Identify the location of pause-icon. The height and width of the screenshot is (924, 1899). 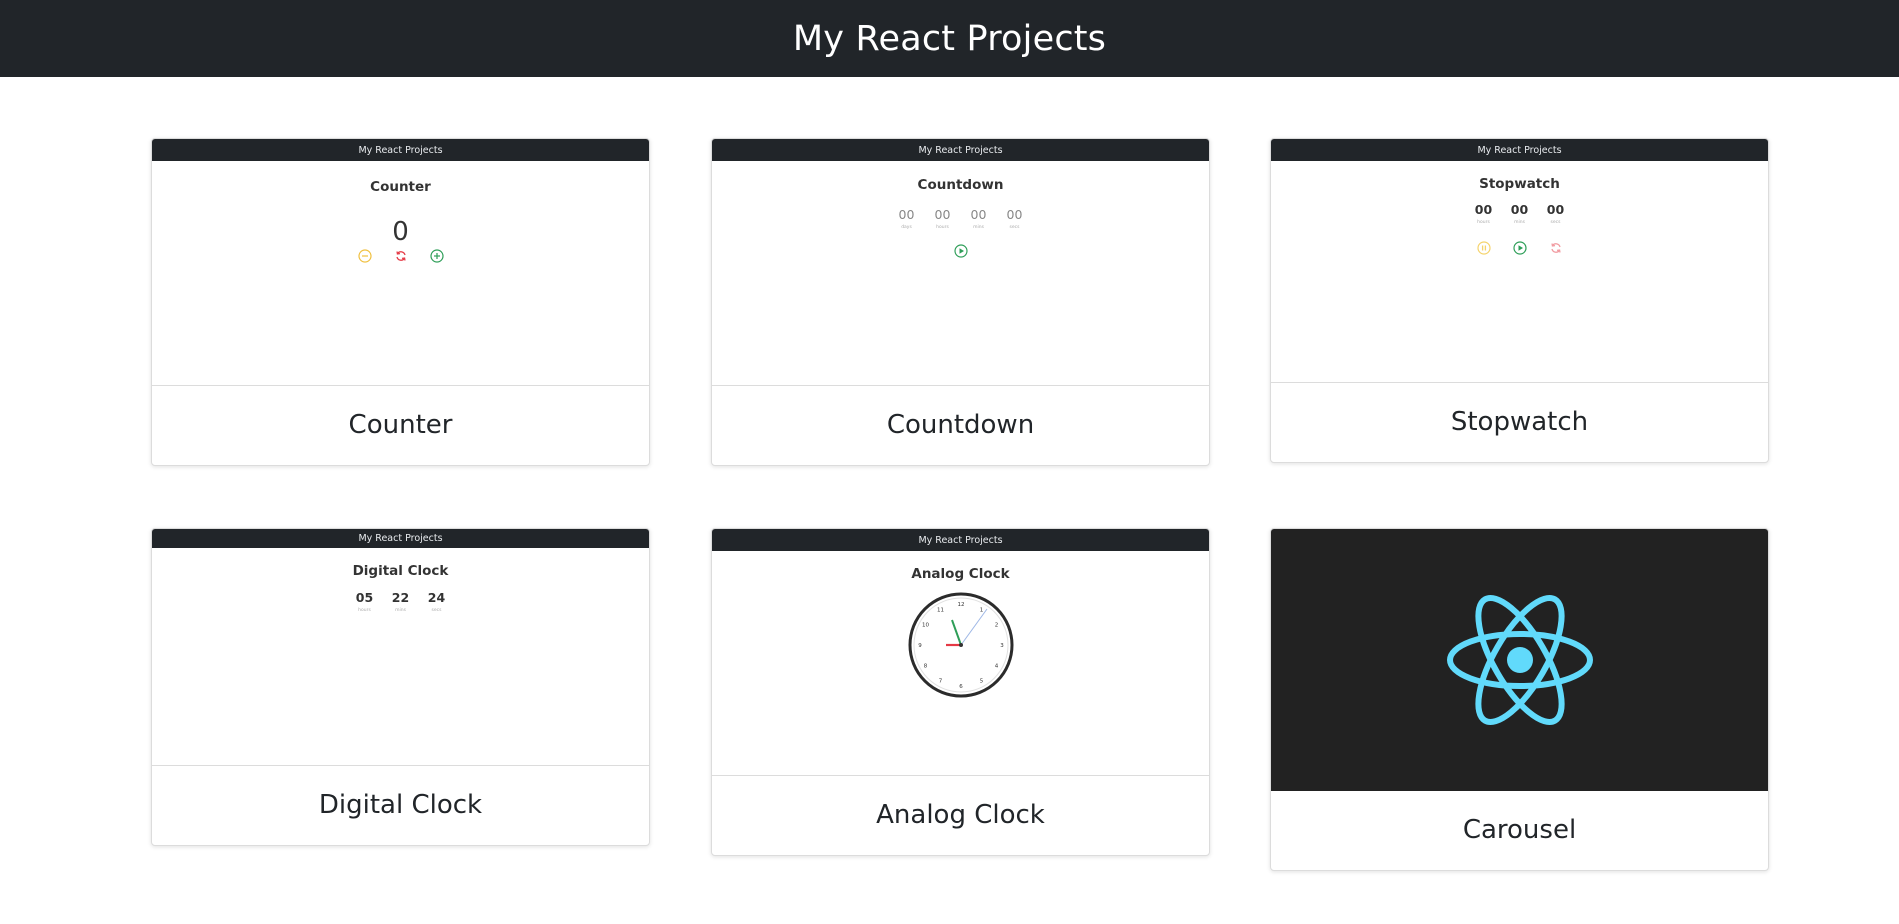
(1483, 248).